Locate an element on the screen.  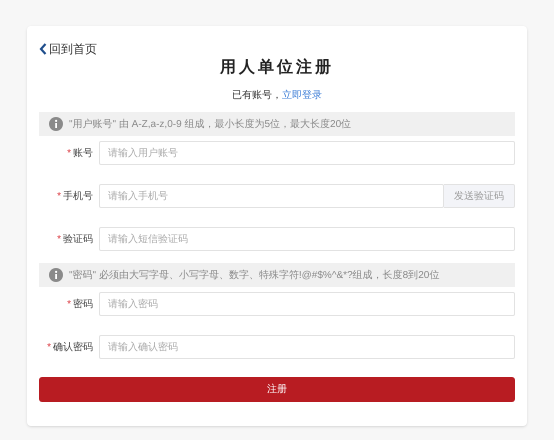
field-label: 账号 is located at coordinates (83, 153).